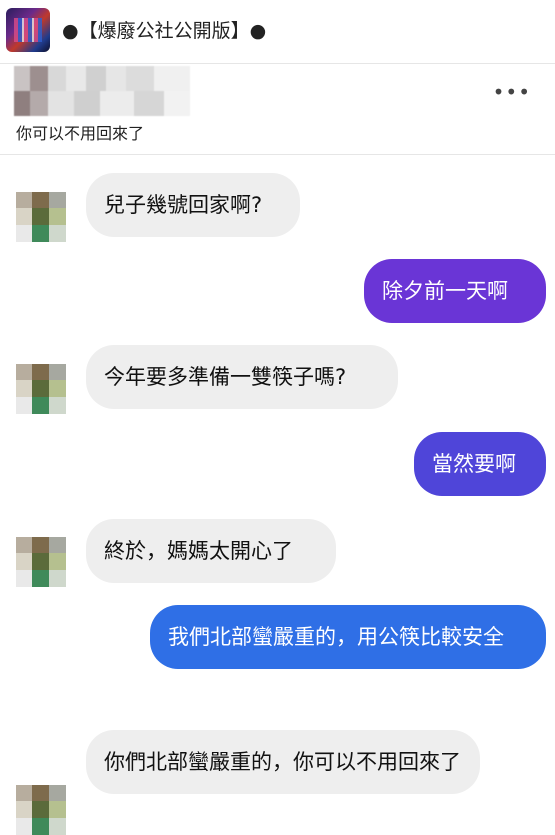 The image size is (555, 835). What do you see at coordinates (164, 29) in the screenshot?
I see `group-title: ●【爆廢公社公開版】●` at bounding box center [164, 29].